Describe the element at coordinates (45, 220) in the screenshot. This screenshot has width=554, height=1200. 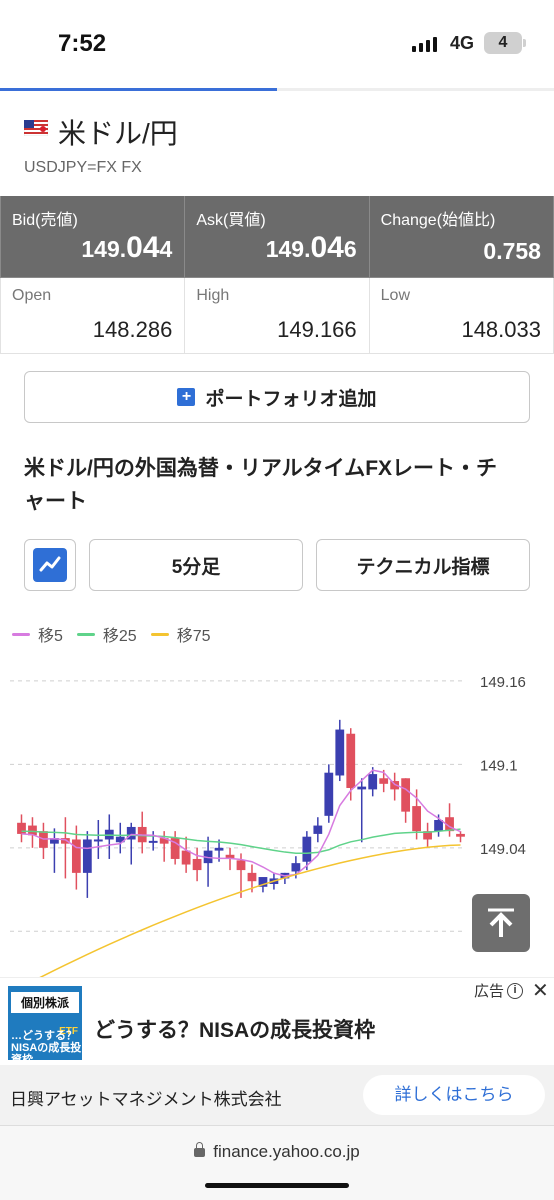
I see `bid-label: Bid(売値)` at that location.